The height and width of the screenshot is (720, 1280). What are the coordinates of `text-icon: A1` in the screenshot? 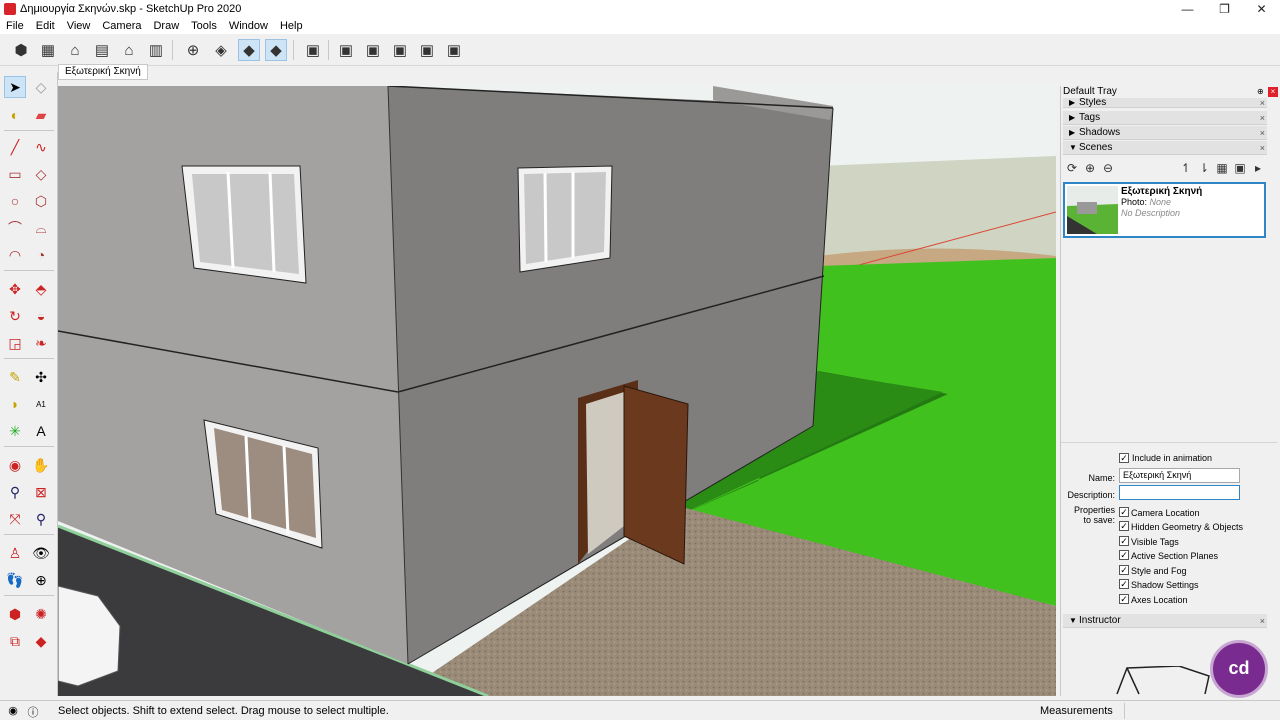 It's located at (41, 404).